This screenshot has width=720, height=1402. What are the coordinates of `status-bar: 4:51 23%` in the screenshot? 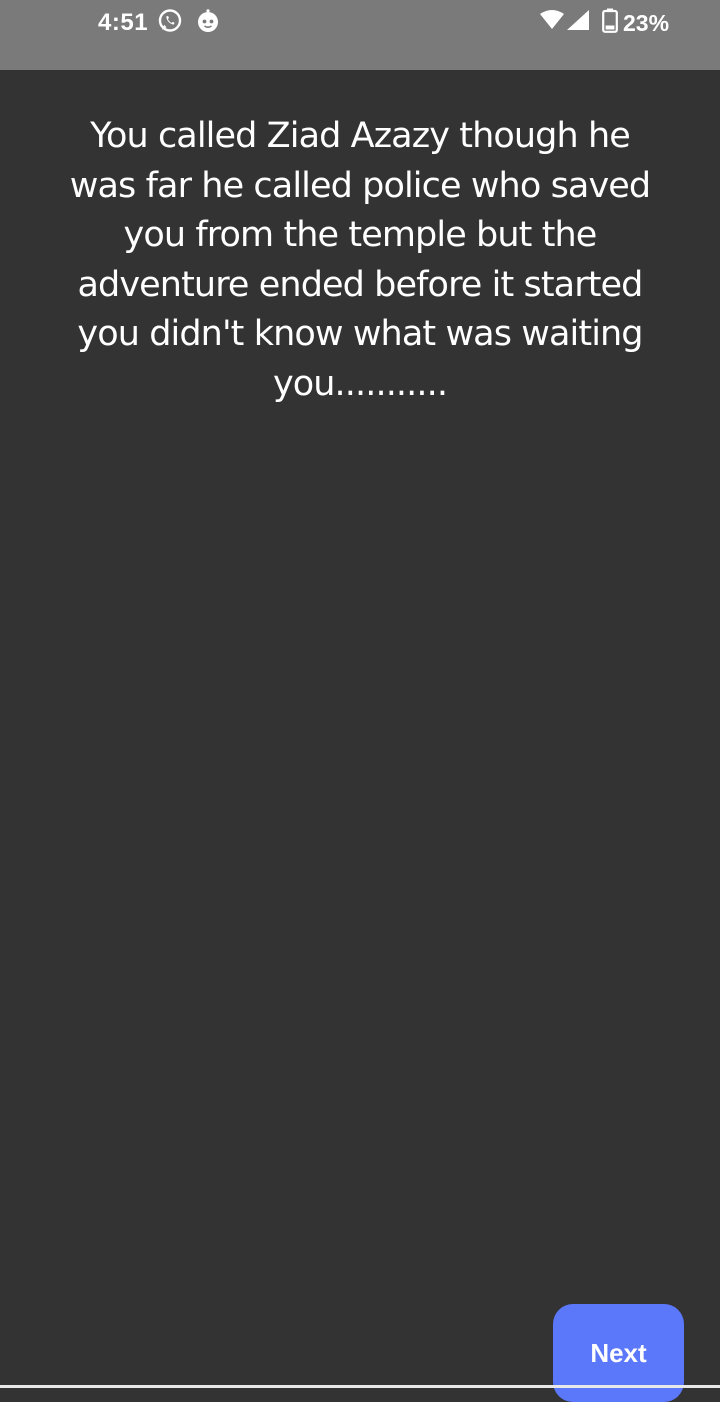 It's located at (360, 35).